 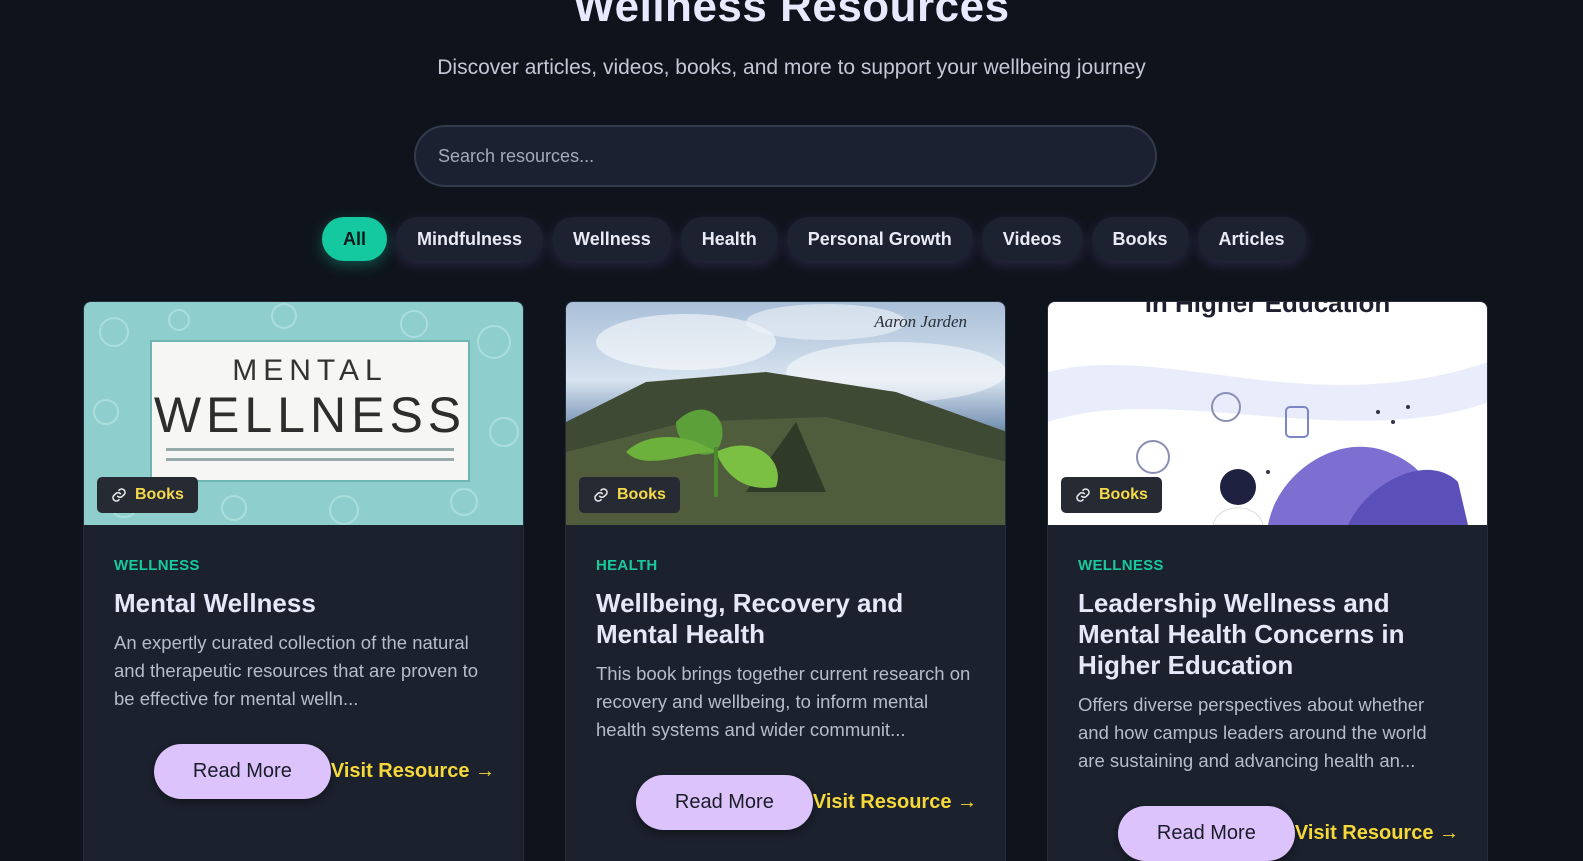 What do you see at coordinates (627, 565) in the screenshot?
I see `card-category: HEALTH` at bounding box center [627, 565].